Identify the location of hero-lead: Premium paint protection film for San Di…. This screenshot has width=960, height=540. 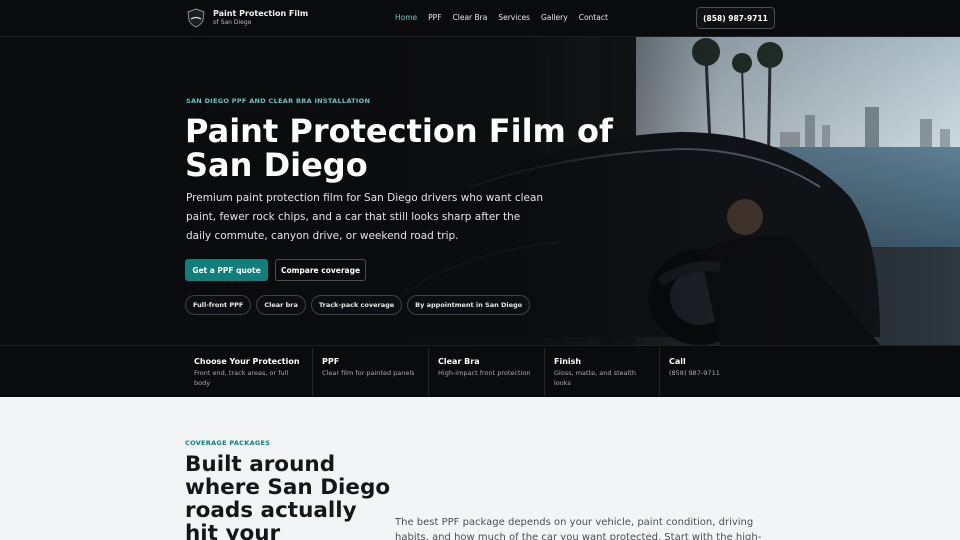
(365, 217).